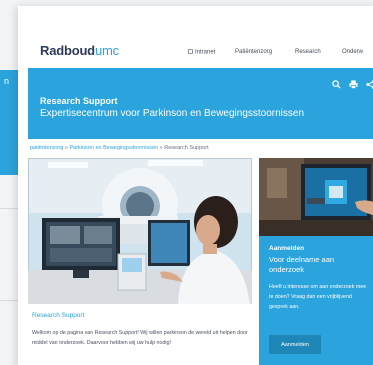 This screenshot has width=373, height=365. Describe the element at coordinates (190, 51) in the screenshot. I see `lock-icon` at that location.